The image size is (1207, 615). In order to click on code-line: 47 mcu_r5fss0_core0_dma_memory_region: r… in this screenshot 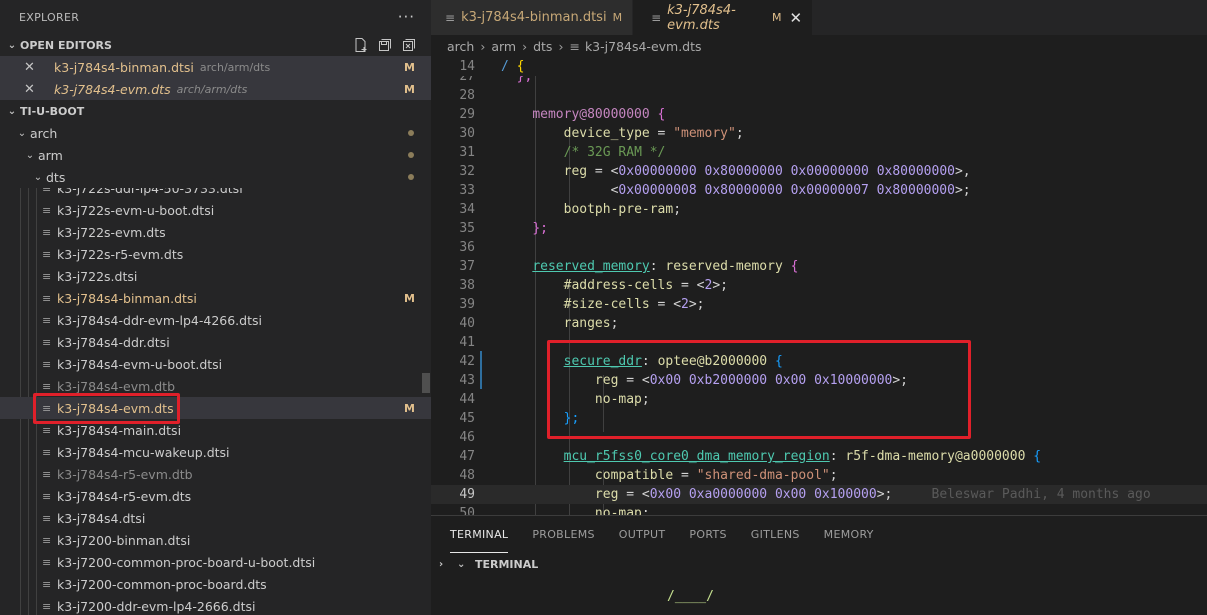, I will do `click(819, 456)`.